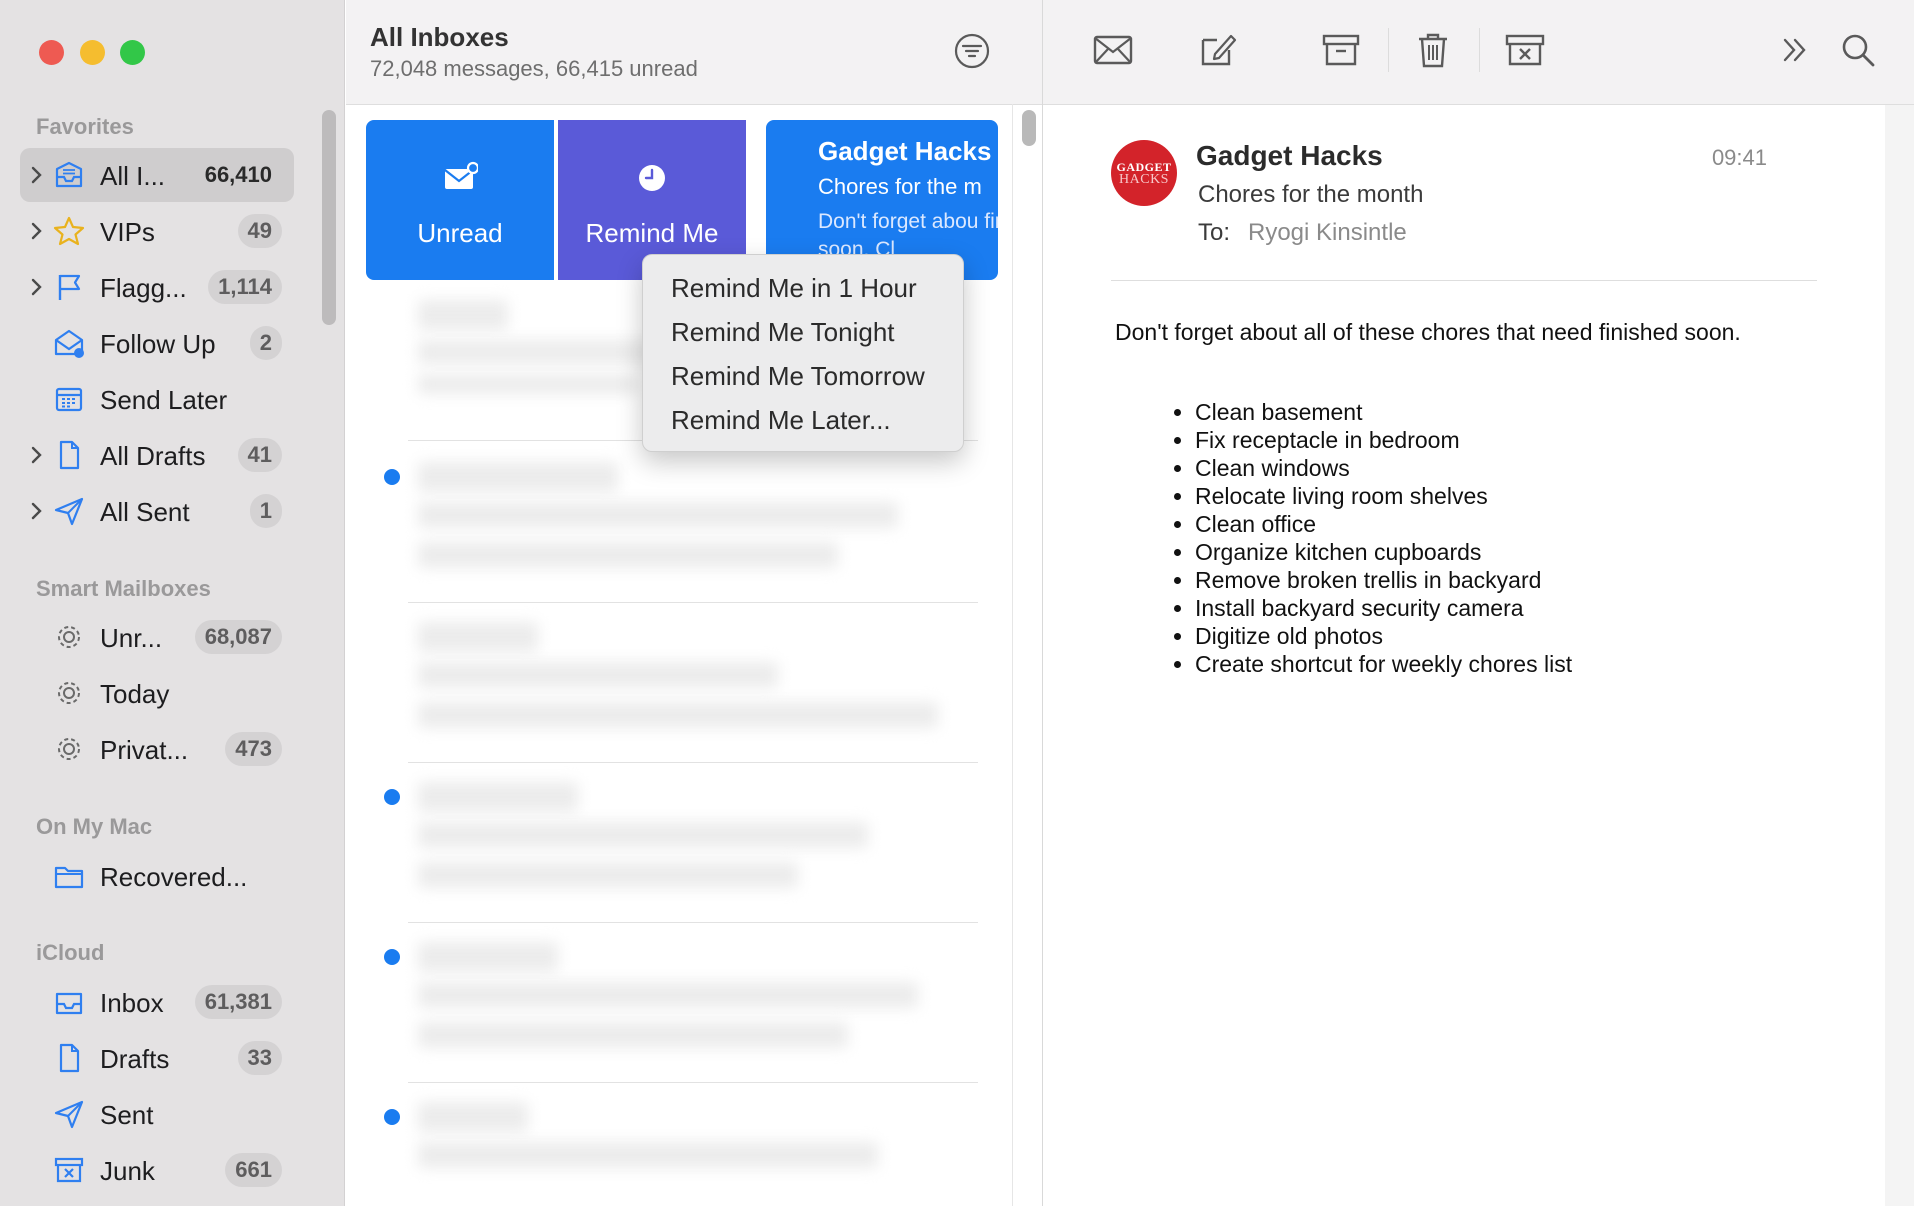  I want to click on sidebar-item-label: Follow Up, so click(158, 344).